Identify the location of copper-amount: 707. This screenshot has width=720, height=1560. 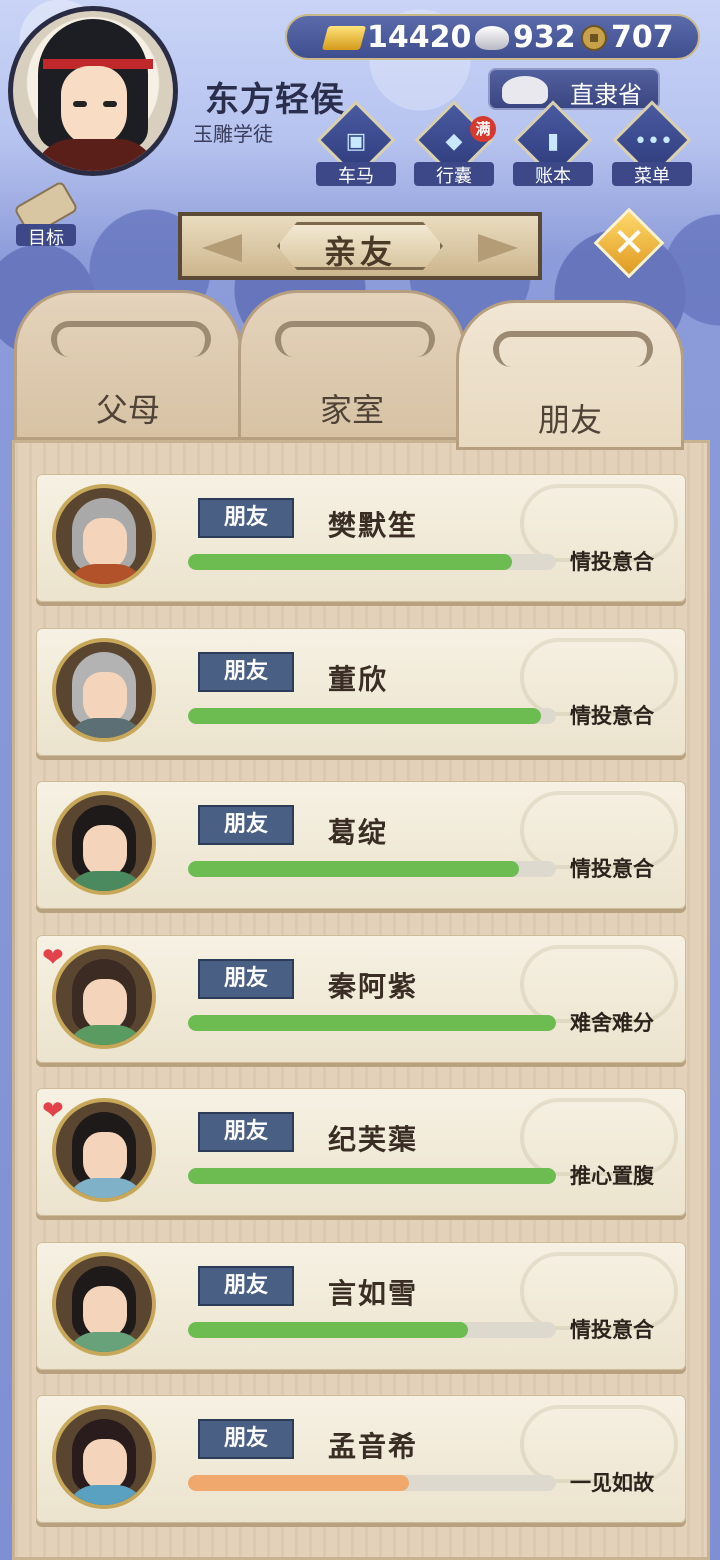
(642, 37).